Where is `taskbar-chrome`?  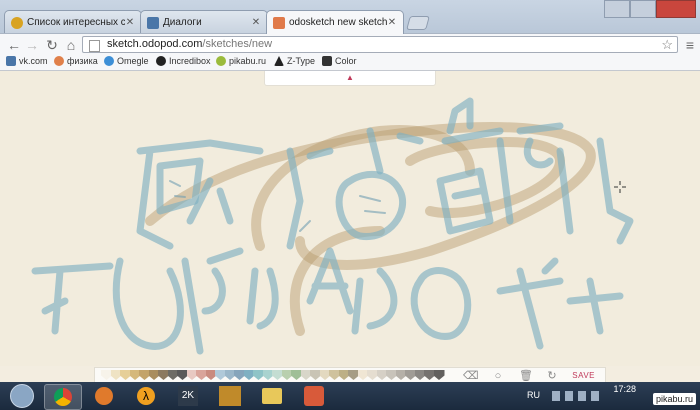 taskbar-chrome is located at coordinates (63, 397).